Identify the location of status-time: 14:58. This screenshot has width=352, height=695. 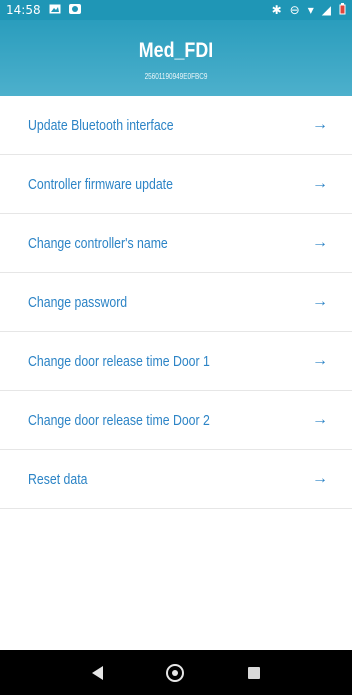
(23, 10).